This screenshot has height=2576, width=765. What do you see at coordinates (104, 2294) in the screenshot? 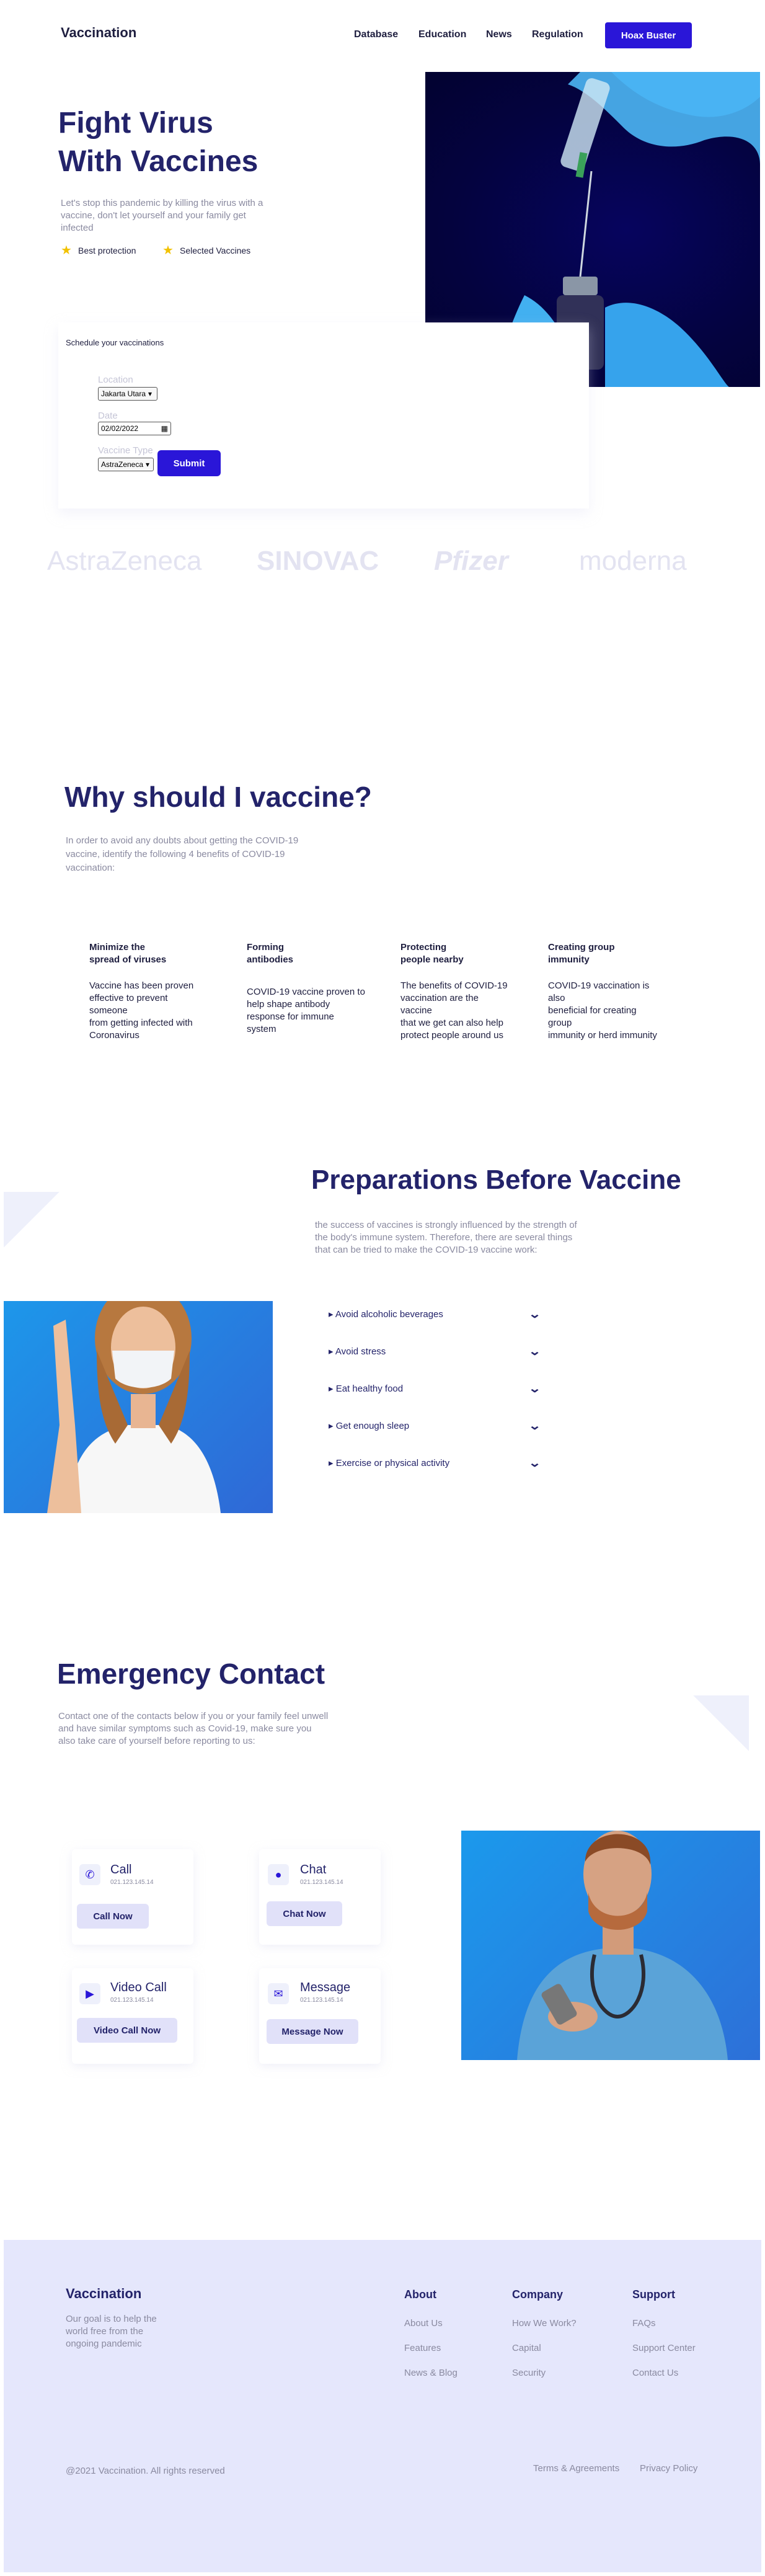
I see `footer-logo: Vaccination` at bounding box center [104, 2294].